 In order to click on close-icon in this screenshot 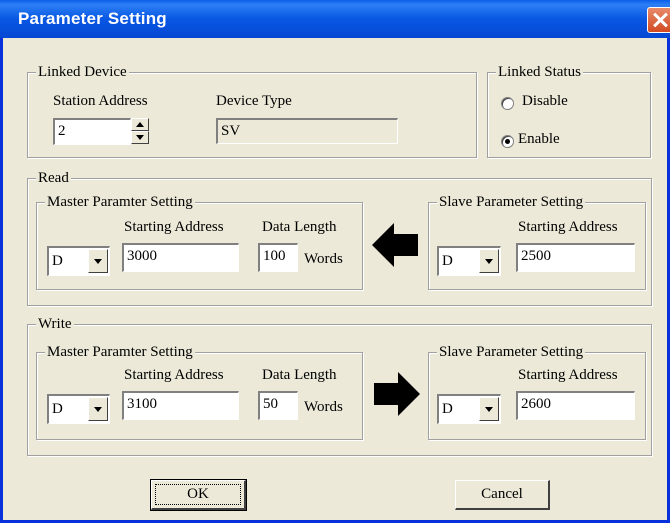, I will do `click(658, 20)`.